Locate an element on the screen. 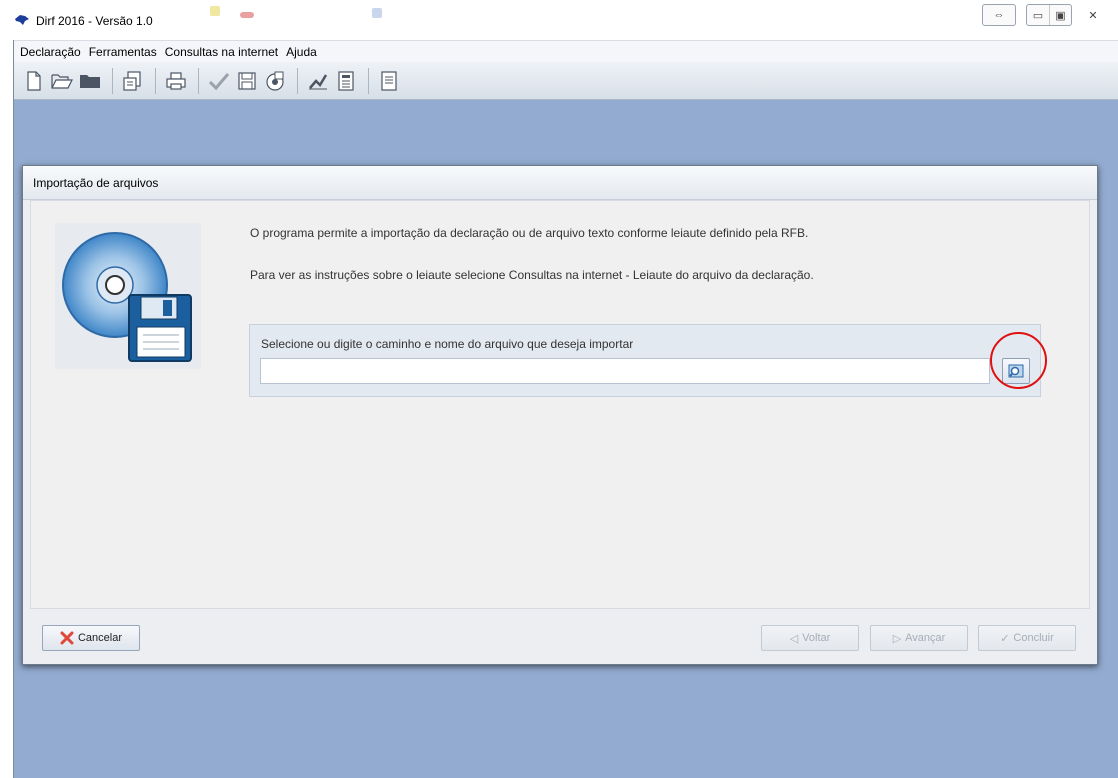 The width and height of the screenshot is (1118, 778). back-button: ◁ Voltar is located at coordinates (810, 638).